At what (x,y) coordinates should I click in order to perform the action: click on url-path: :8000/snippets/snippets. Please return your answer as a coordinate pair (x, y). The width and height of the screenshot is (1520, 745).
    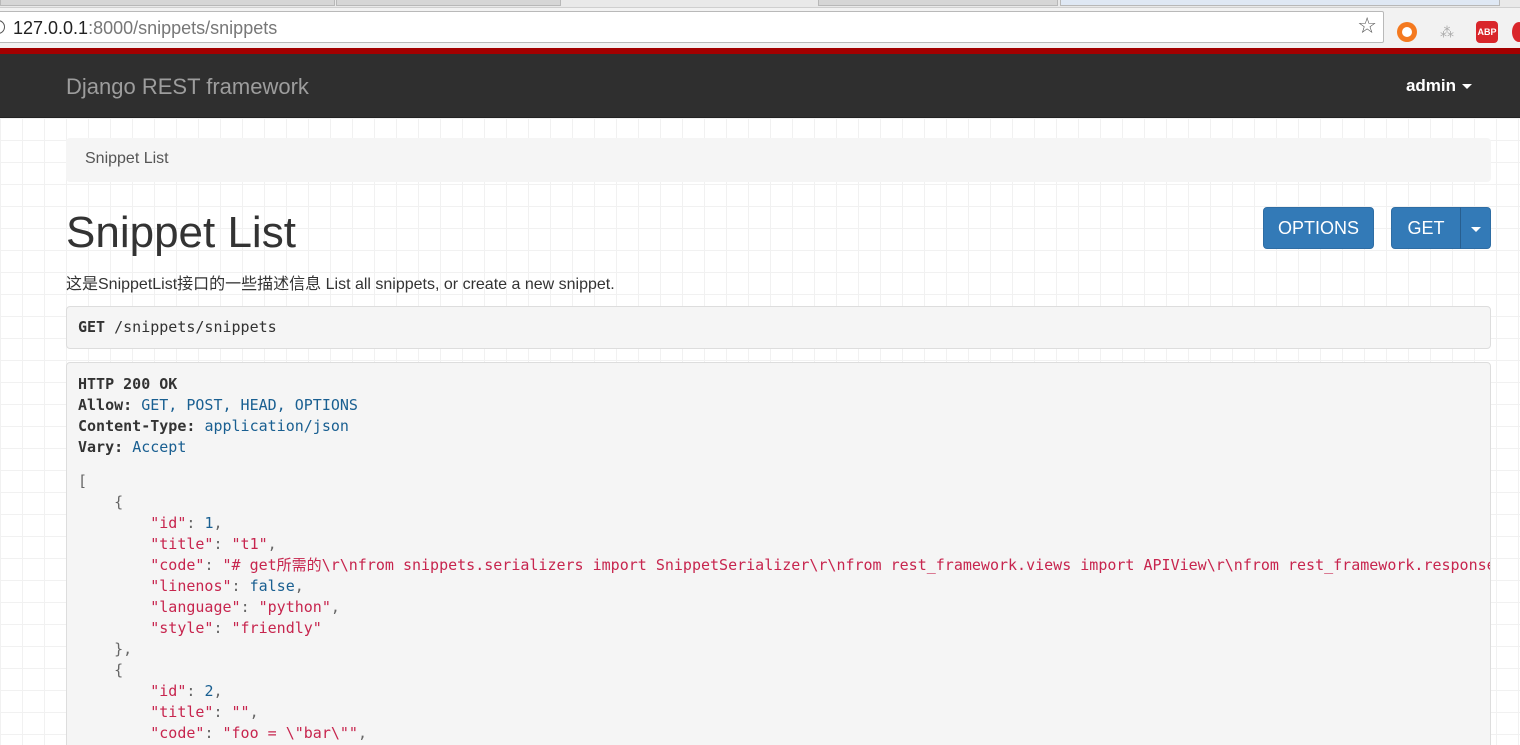
    Looking at the image, I should click on (183, 28).